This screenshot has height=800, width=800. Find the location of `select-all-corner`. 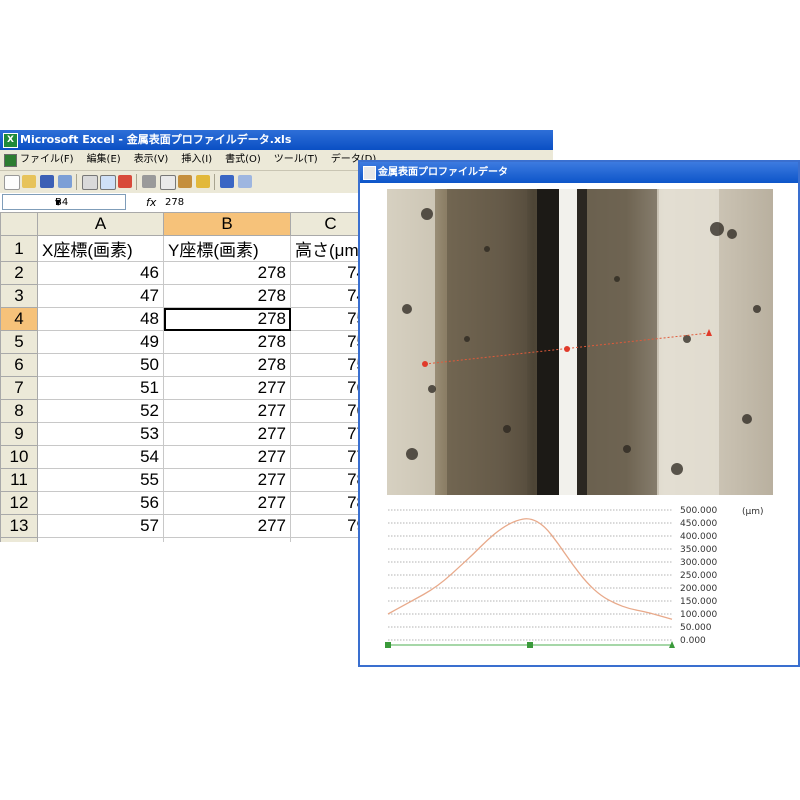

select-all-corner is located at coordinates (19, 224).